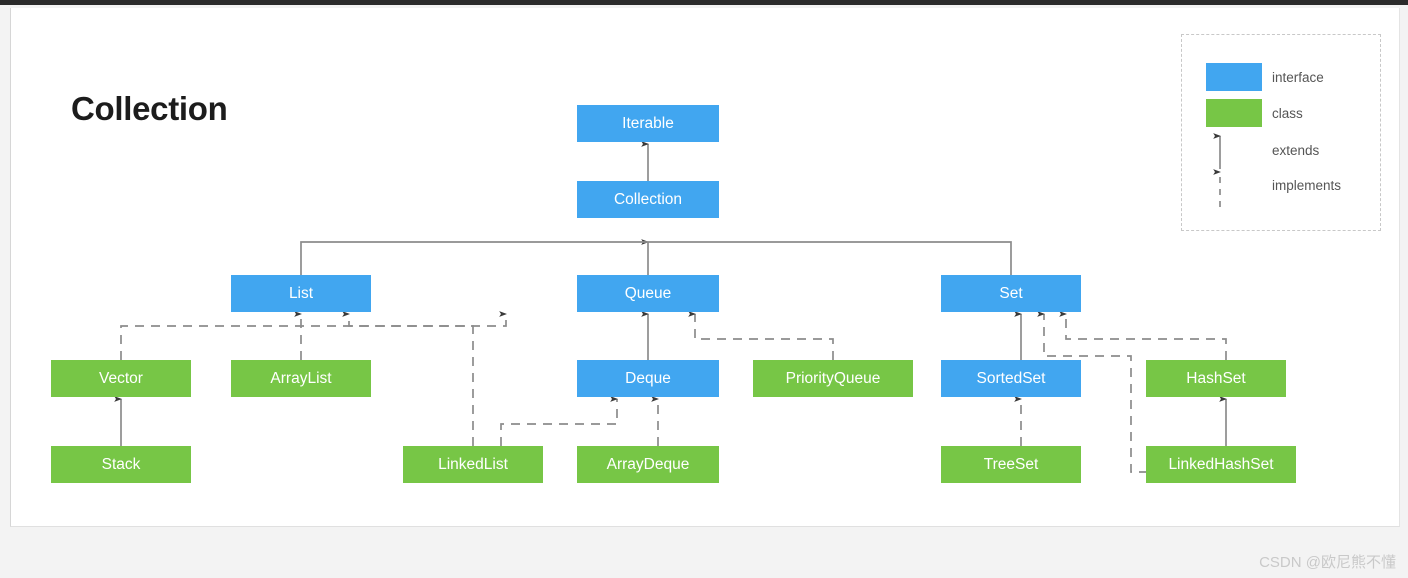  Describe the element at coordinates (301, 293) in the screenshot. I see `node-list: List` at that location.